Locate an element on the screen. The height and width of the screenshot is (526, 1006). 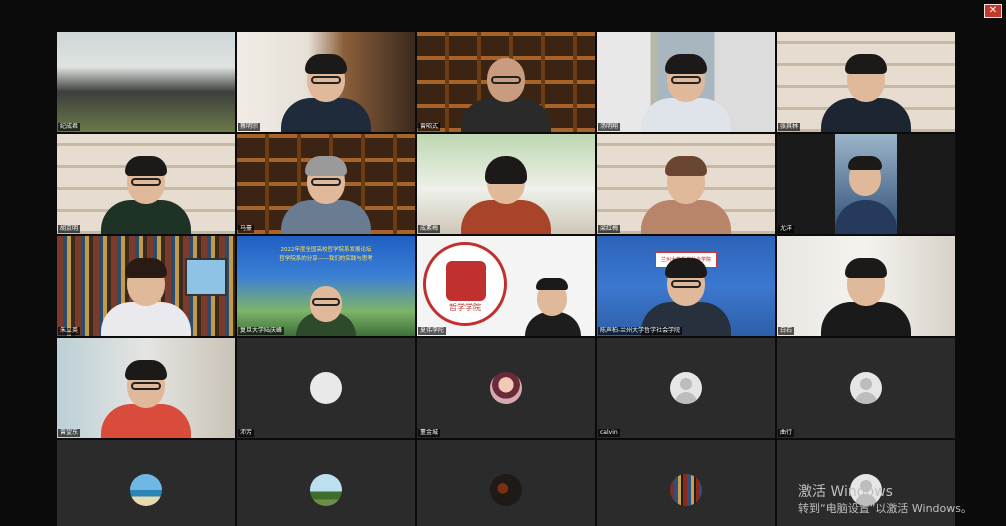
participant-name: 曾望东 is located at coordinates (69, 433).